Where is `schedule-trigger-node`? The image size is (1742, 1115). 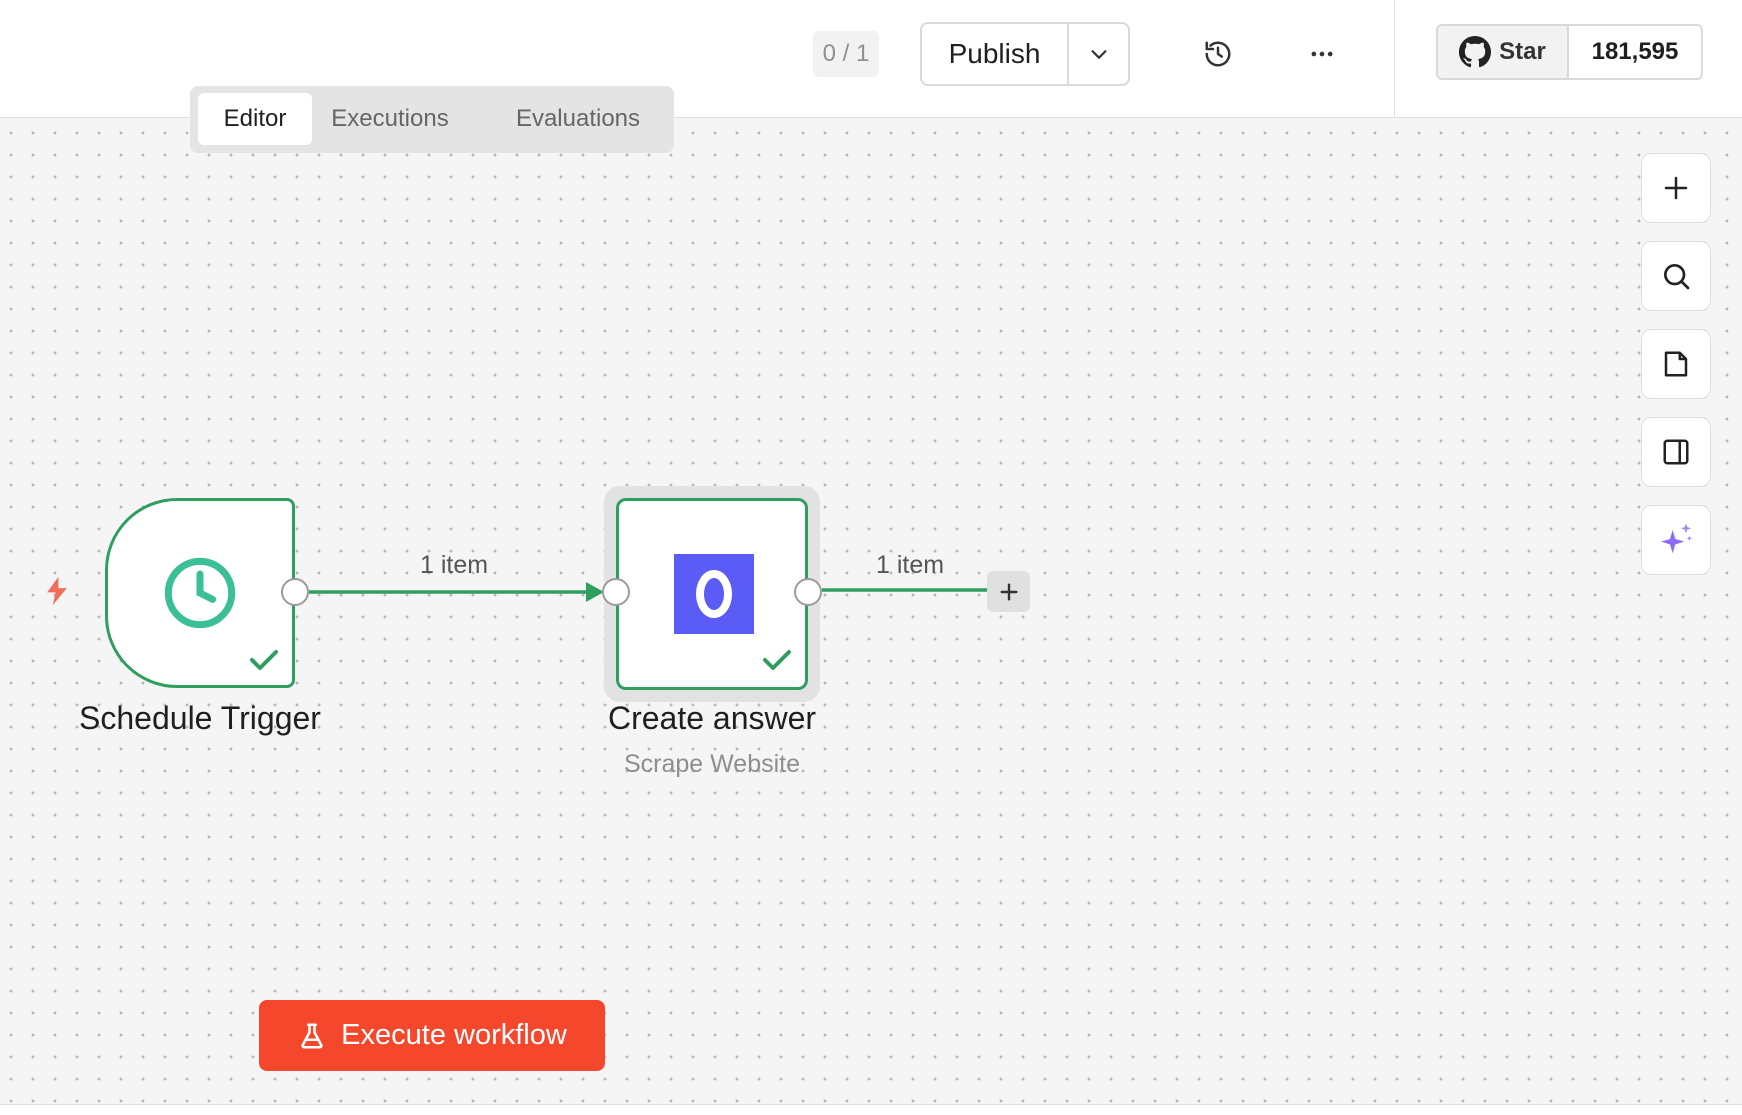
schedule-trigger-node is located at coordinates (200, 593).